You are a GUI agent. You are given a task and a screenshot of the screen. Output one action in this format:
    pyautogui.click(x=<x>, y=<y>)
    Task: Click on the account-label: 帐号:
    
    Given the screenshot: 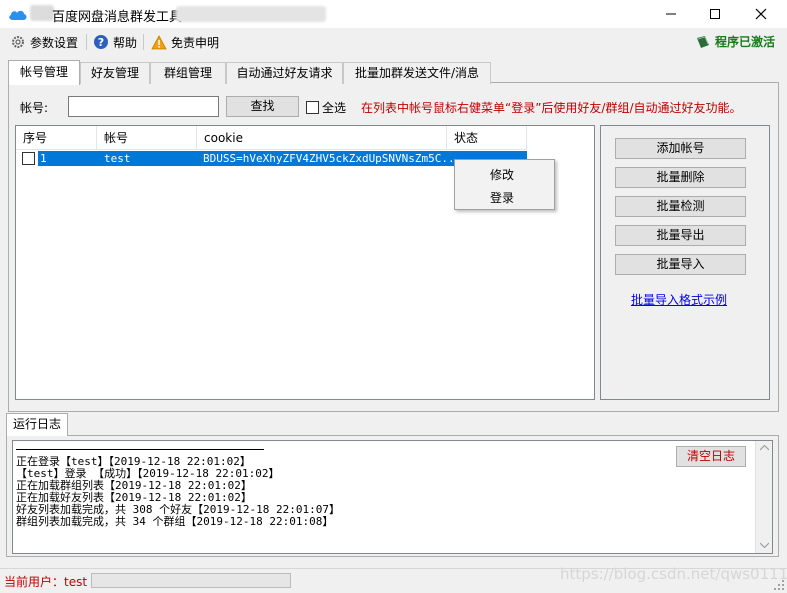 What is the action you would take?
    pyautogui.click(x=34, y=108)
    